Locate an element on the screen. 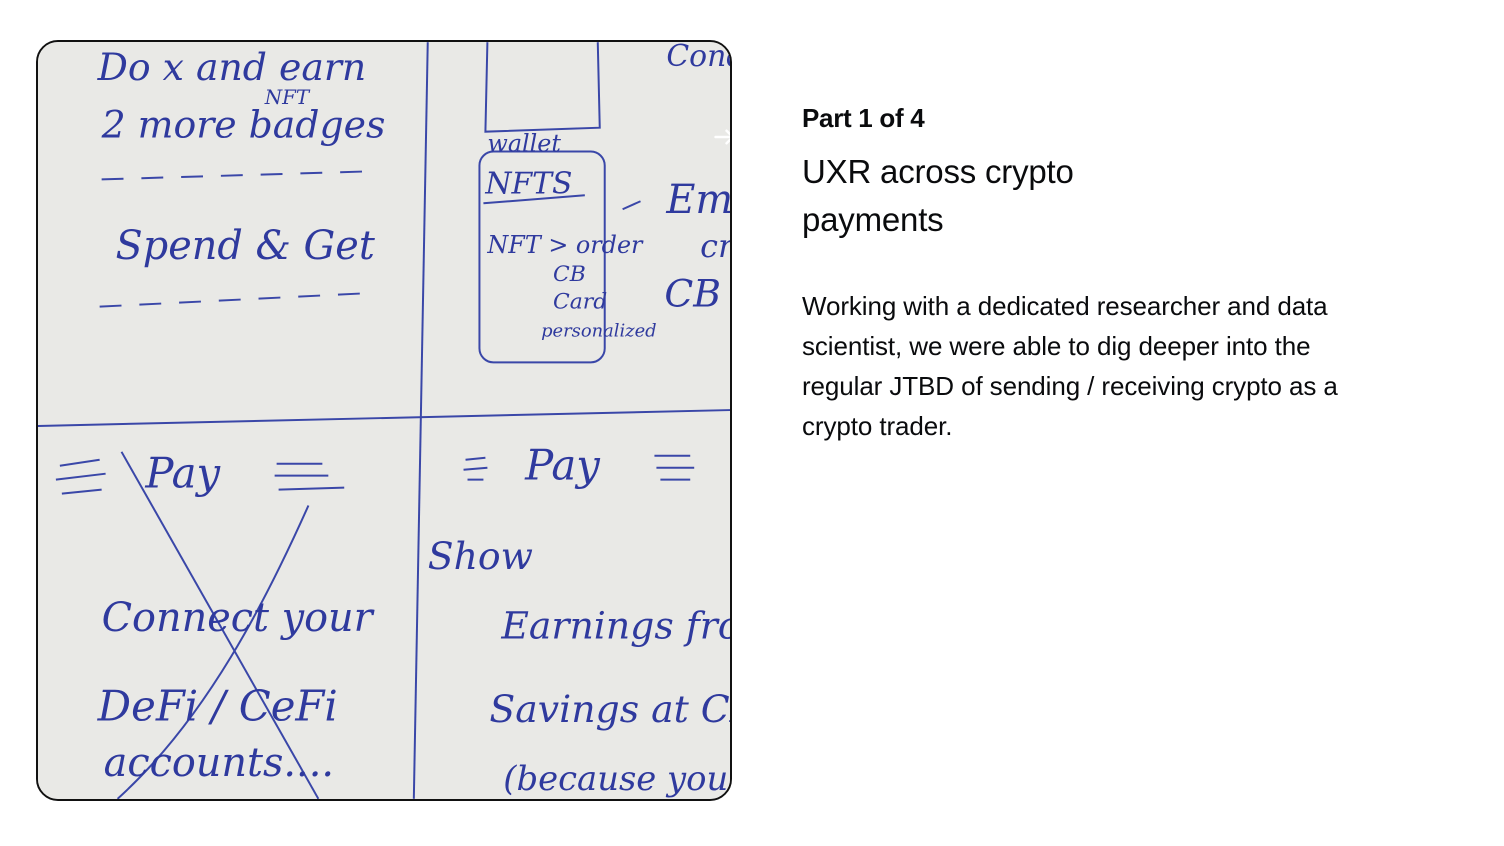  sketch-text: Card is located at coordinates (580, 302).